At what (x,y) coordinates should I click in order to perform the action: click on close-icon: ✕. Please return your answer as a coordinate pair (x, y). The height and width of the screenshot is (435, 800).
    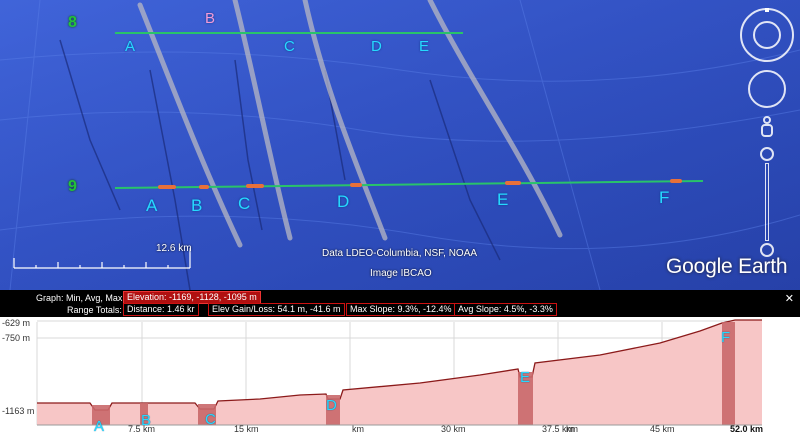
    Looking at the image, I should click on (789, 298).